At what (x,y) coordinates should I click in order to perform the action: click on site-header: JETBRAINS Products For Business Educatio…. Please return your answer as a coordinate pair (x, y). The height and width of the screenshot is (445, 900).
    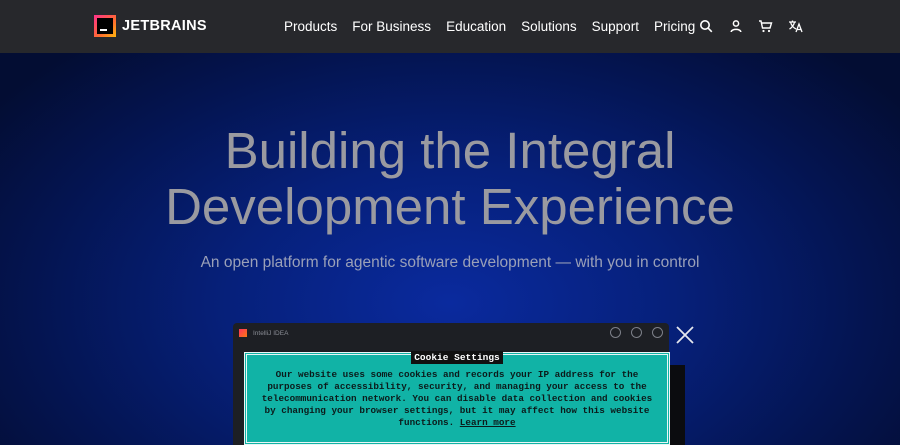
    Looking at the image, I should click on (450, 26).